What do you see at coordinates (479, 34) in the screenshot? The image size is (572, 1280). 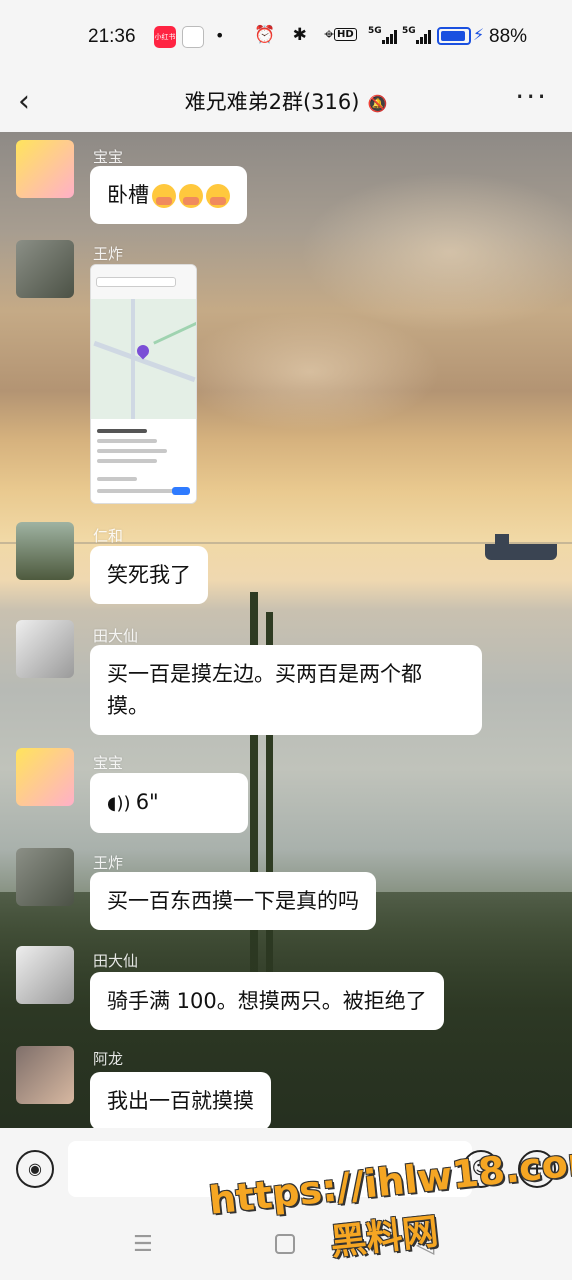 I see `charging-icon: ⚡` at bounding box center [479, 34].